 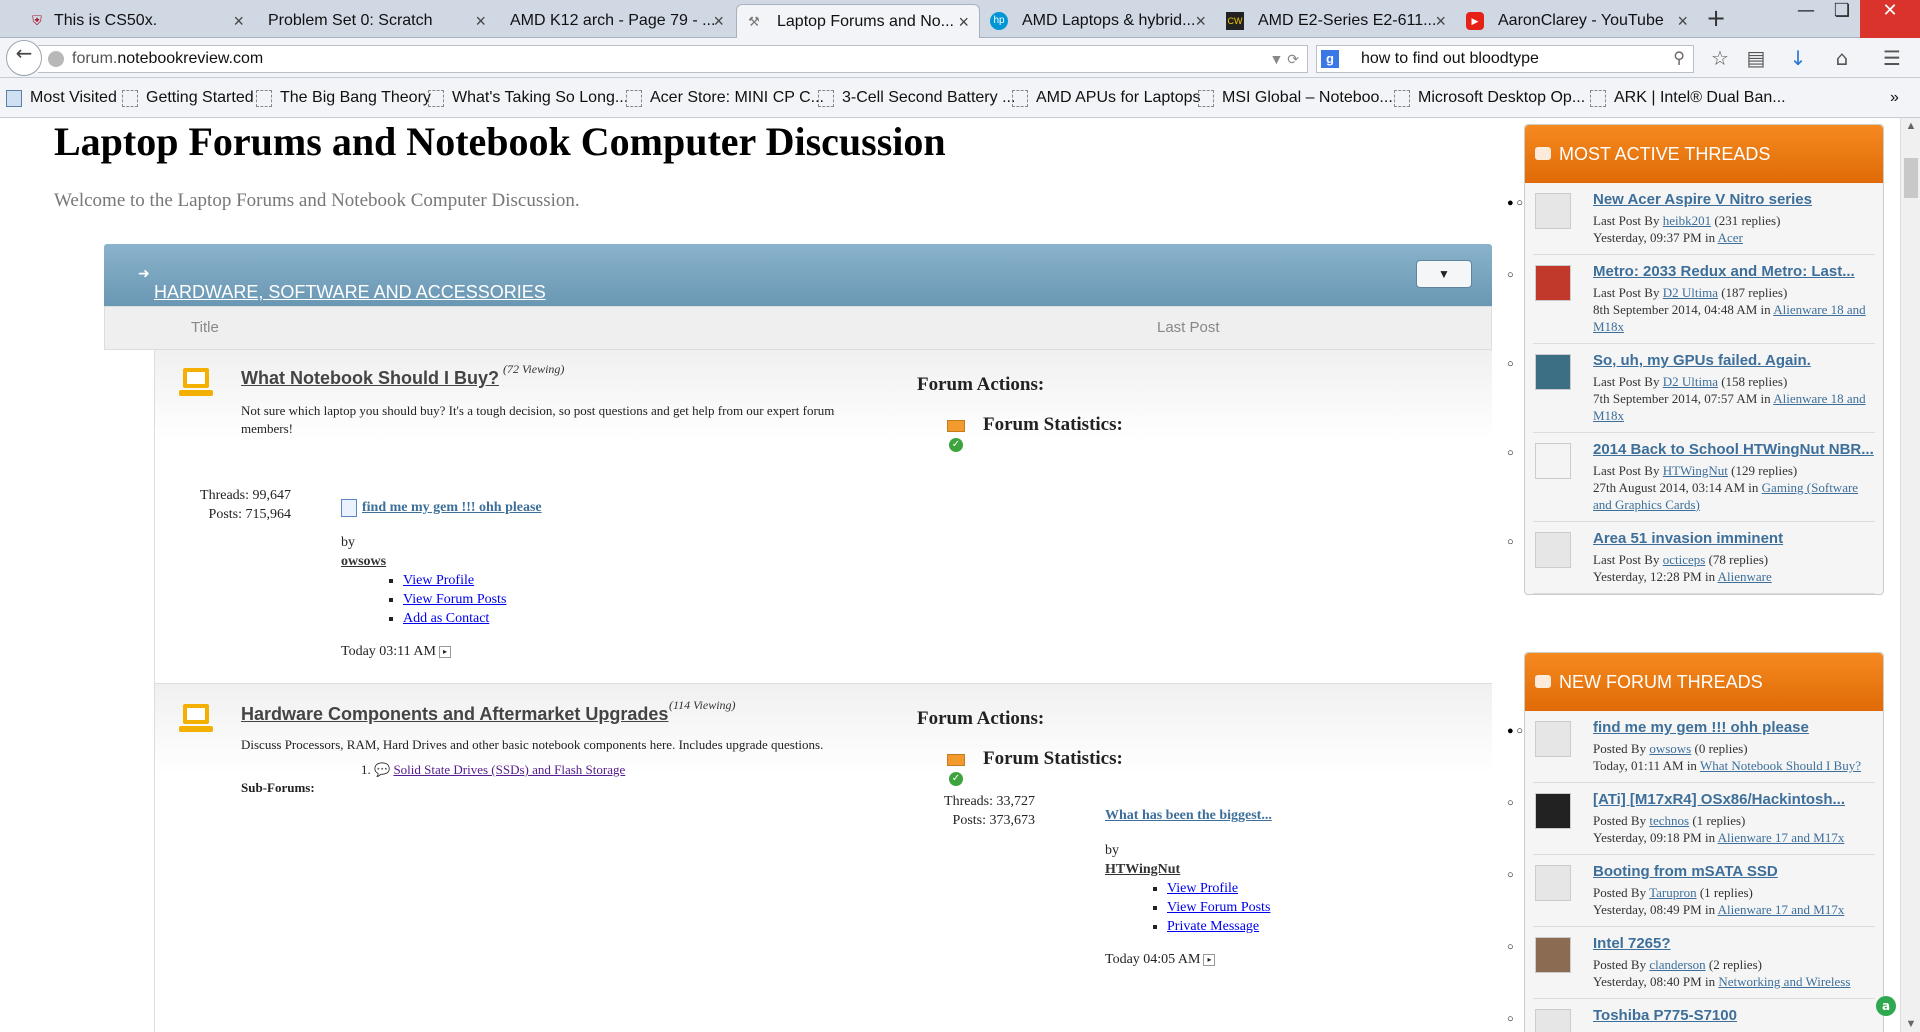 What do you see at coordinates (1578, 21) in the screenshot?
I see `tab-youtube: ▶ AaronClarey - YouTube ×` at bounding box center [1578, 21].